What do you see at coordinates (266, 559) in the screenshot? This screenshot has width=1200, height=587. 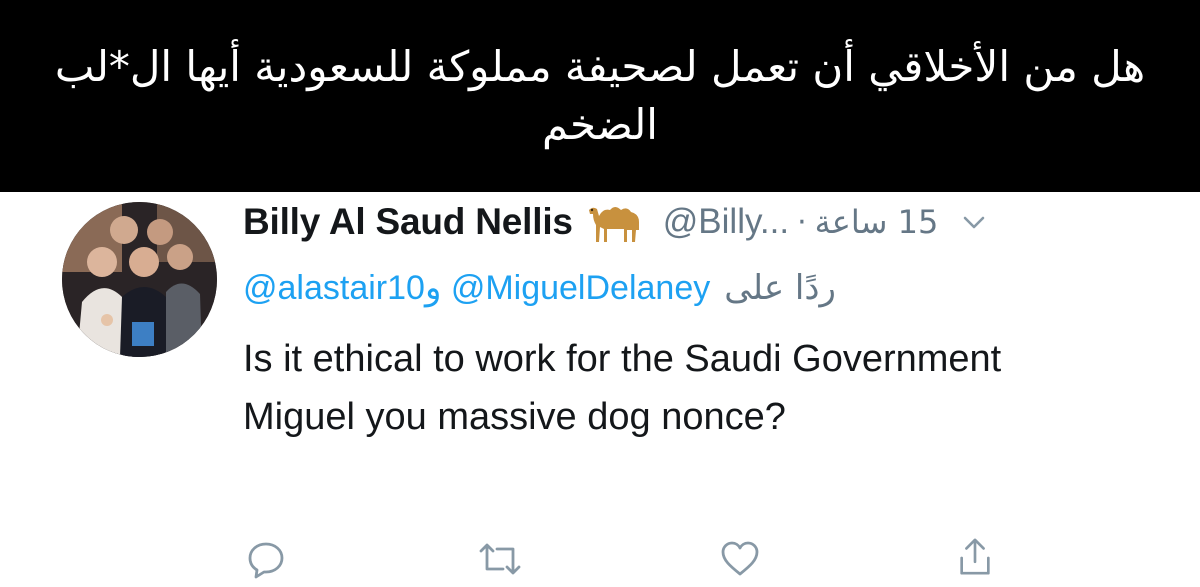 I see `reply-icon` at bounding box center [266, 559].